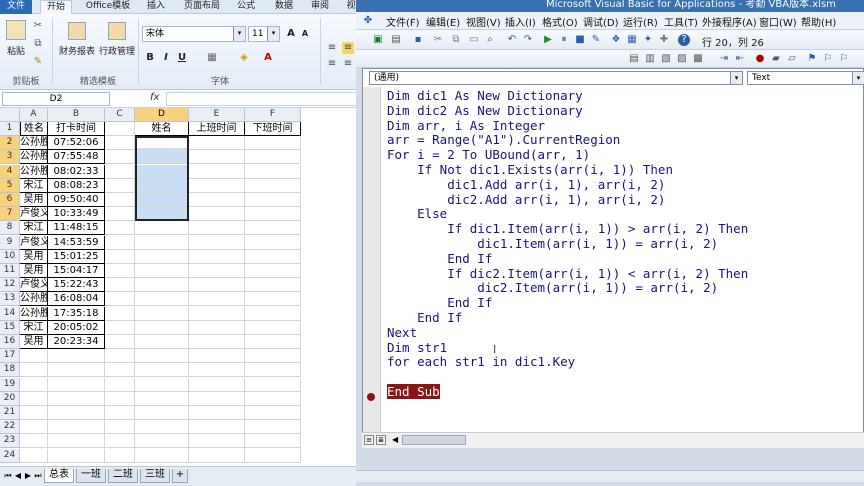 The width and height of the screenshot is (864, 486). What do you see at coordinates (625, 348) in the screenshot?
I see `code-line: Dim str1` at bounding box center [625, 348].